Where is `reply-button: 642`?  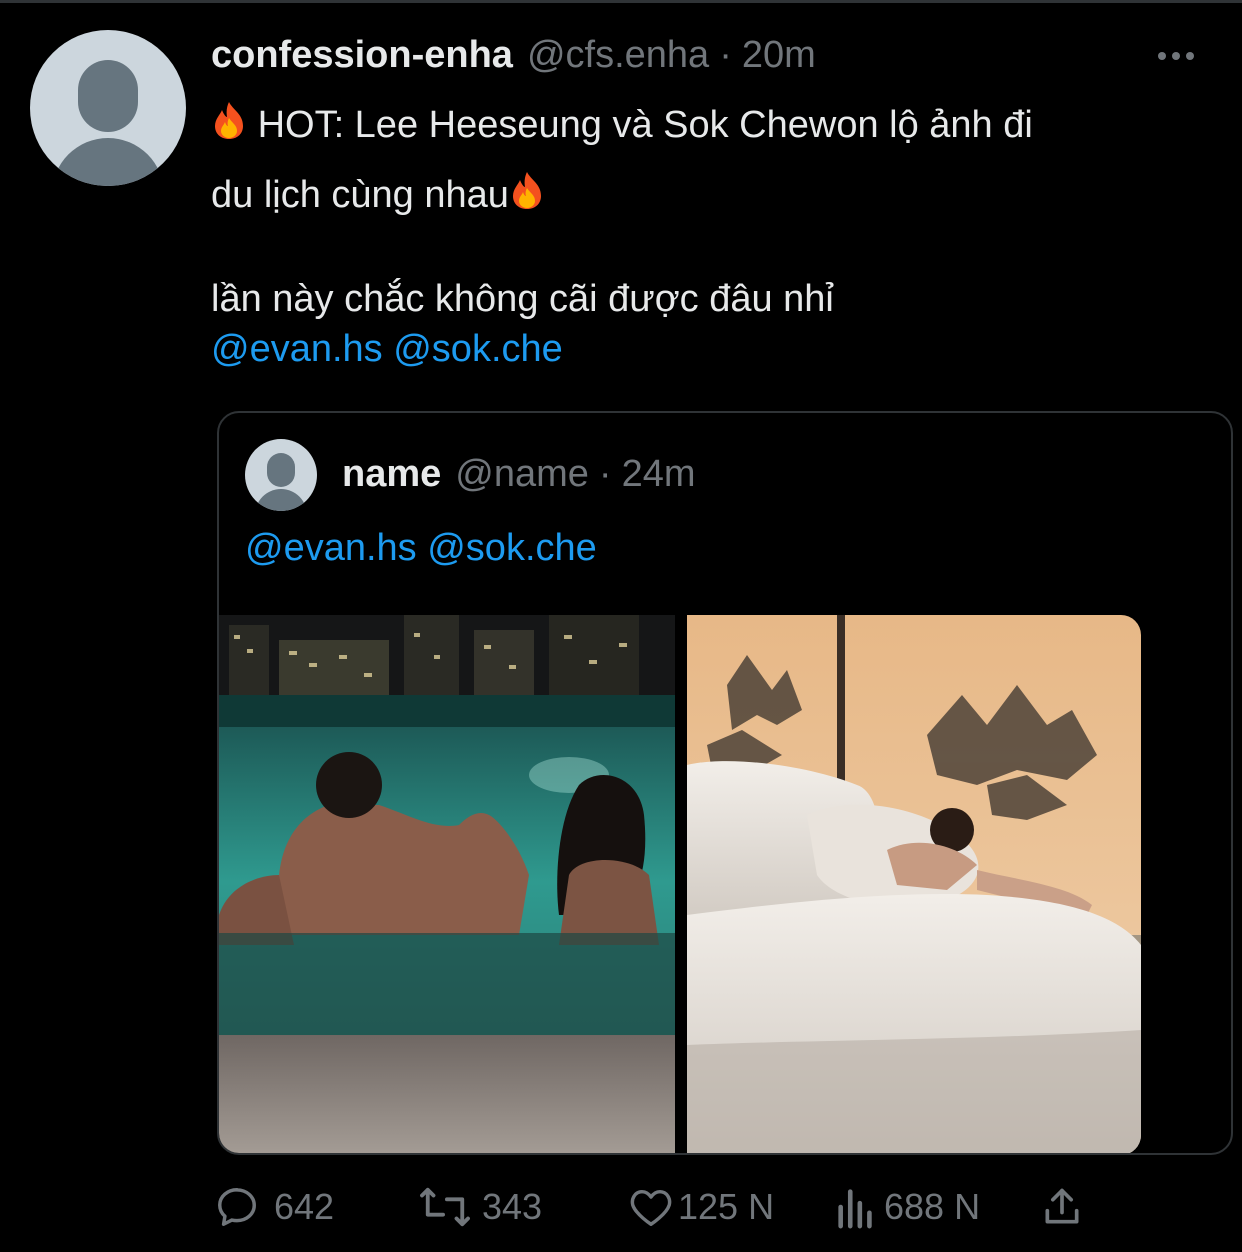
reply-button: 642 is located at coordinates (274, 1207).